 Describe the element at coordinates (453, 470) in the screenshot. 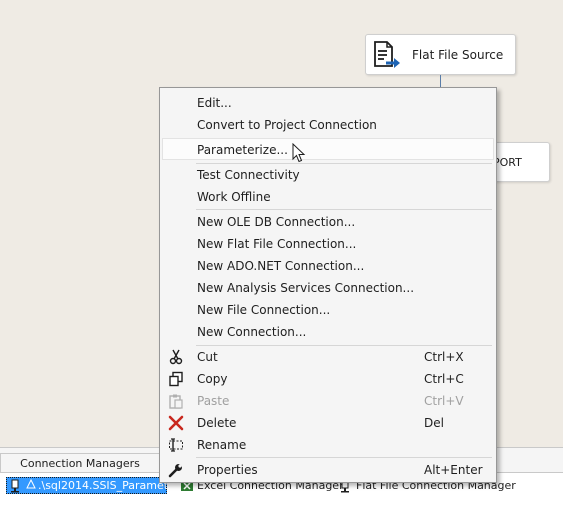

I see `menu-item-shortcut: Alt+Enter` at that location.